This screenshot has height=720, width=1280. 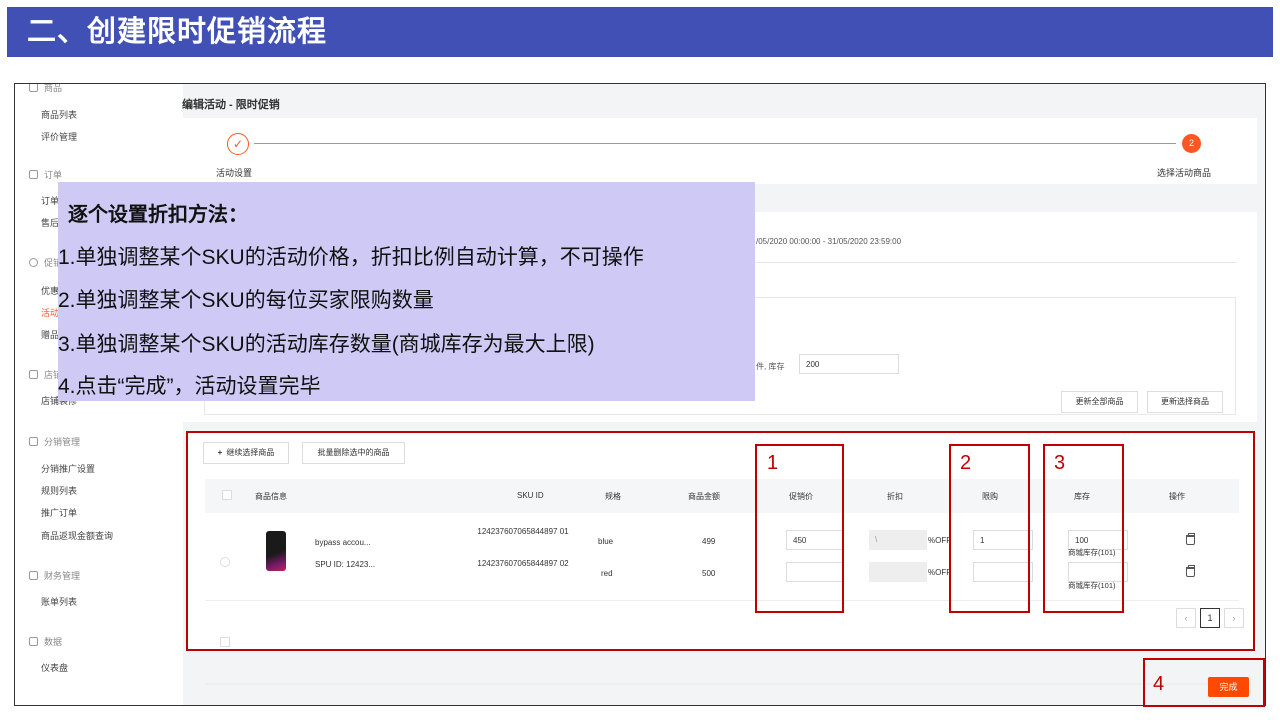 What do you see at coordinates (50, 312) in the screenshot?
I see `sidebar-item-activities: 活动` at bounding box center [50, 312].